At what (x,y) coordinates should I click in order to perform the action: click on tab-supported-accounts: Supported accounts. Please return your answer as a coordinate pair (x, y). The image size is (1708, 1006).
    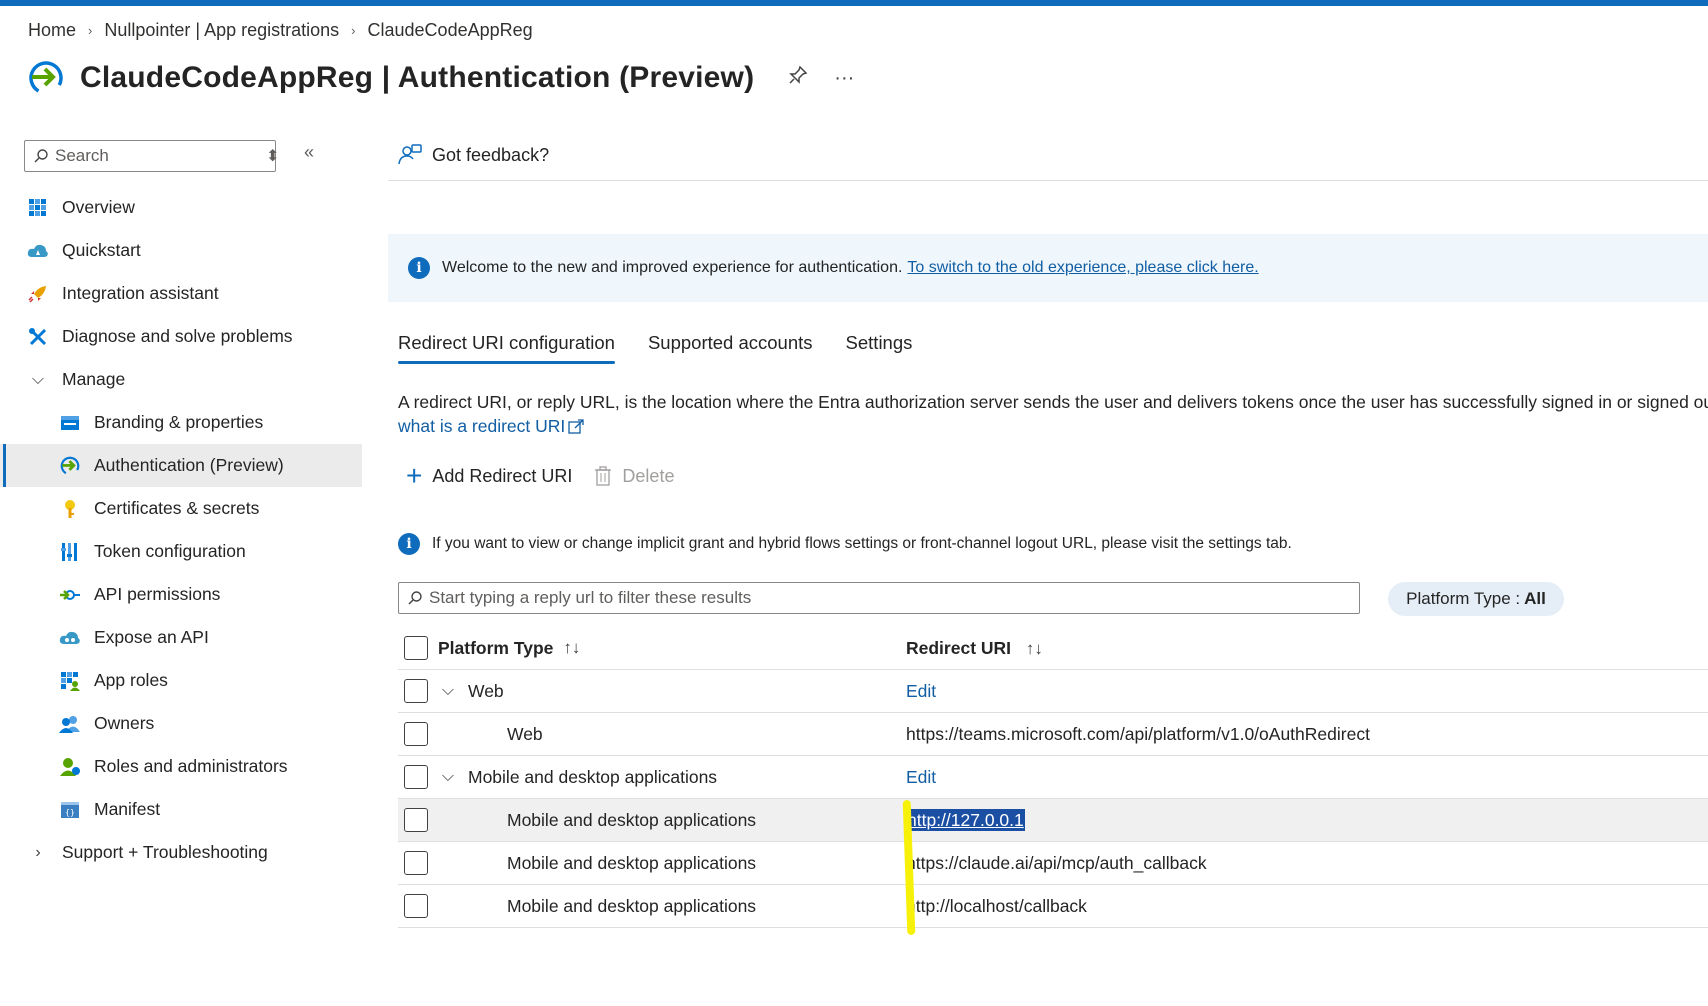
    Looking at the image, I should click on (730, 348).